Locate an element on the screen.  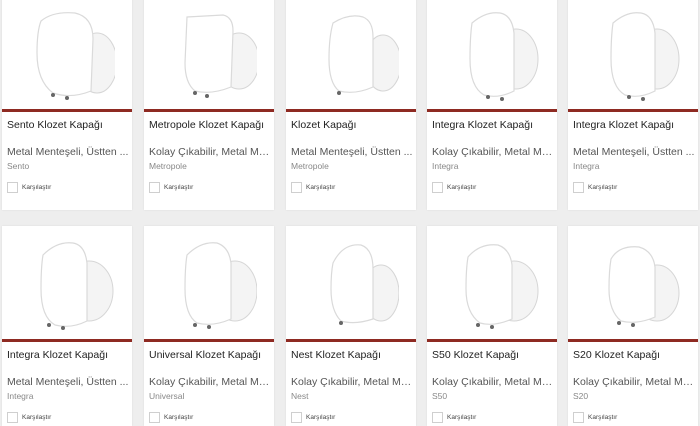
product-brand: S20 is located at coordinates (581, 396).